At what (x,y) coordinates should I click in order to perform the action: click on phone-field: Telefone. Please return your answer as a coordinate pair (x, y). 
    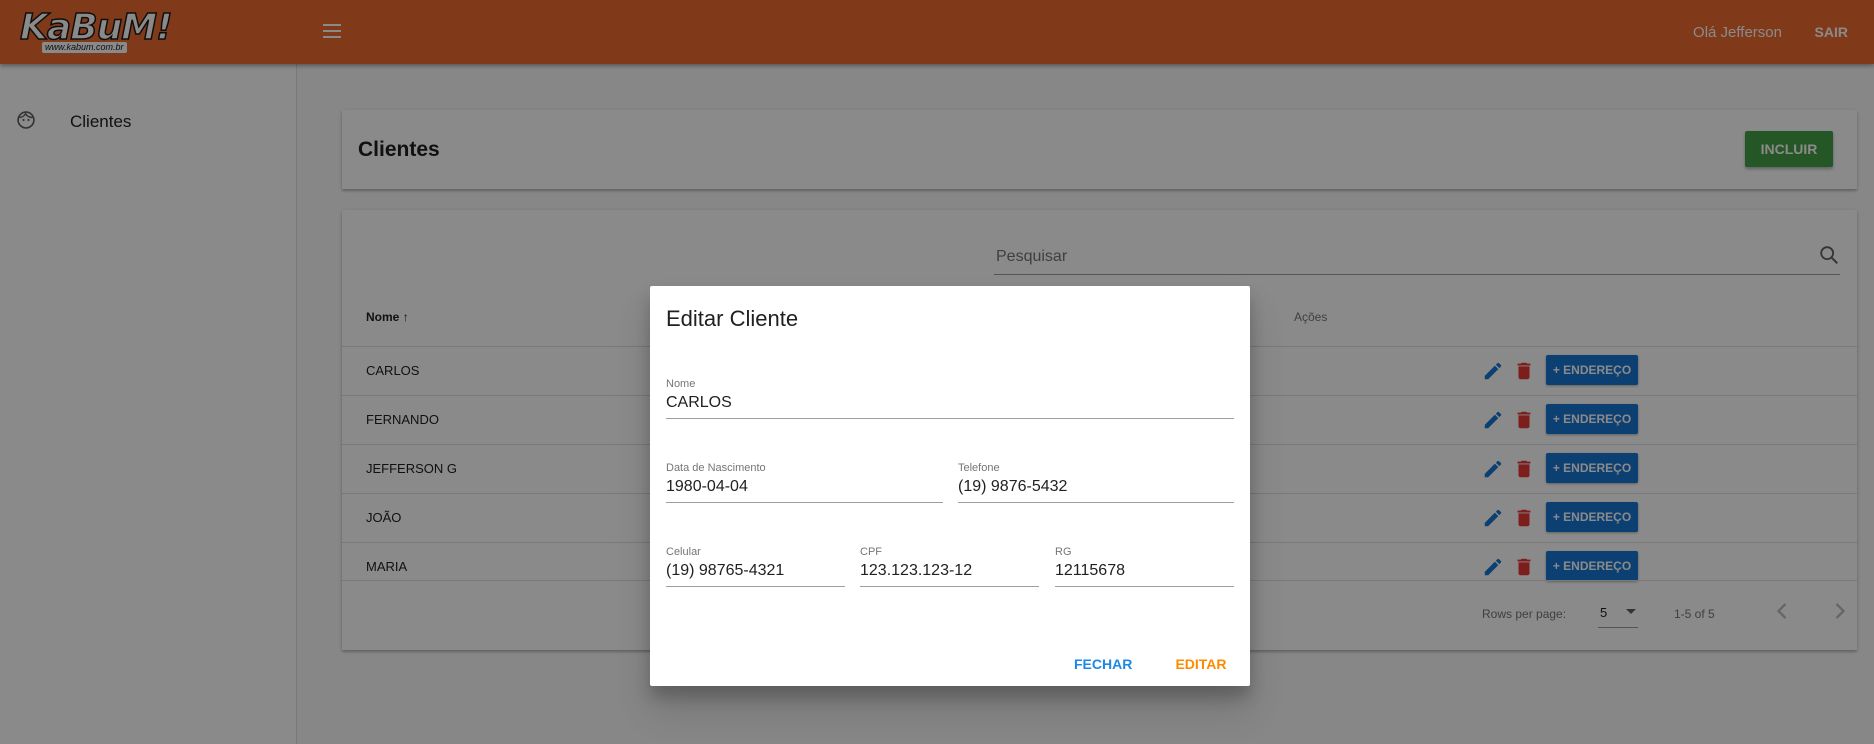
    Looking at the image, I should click on (1096, 482).